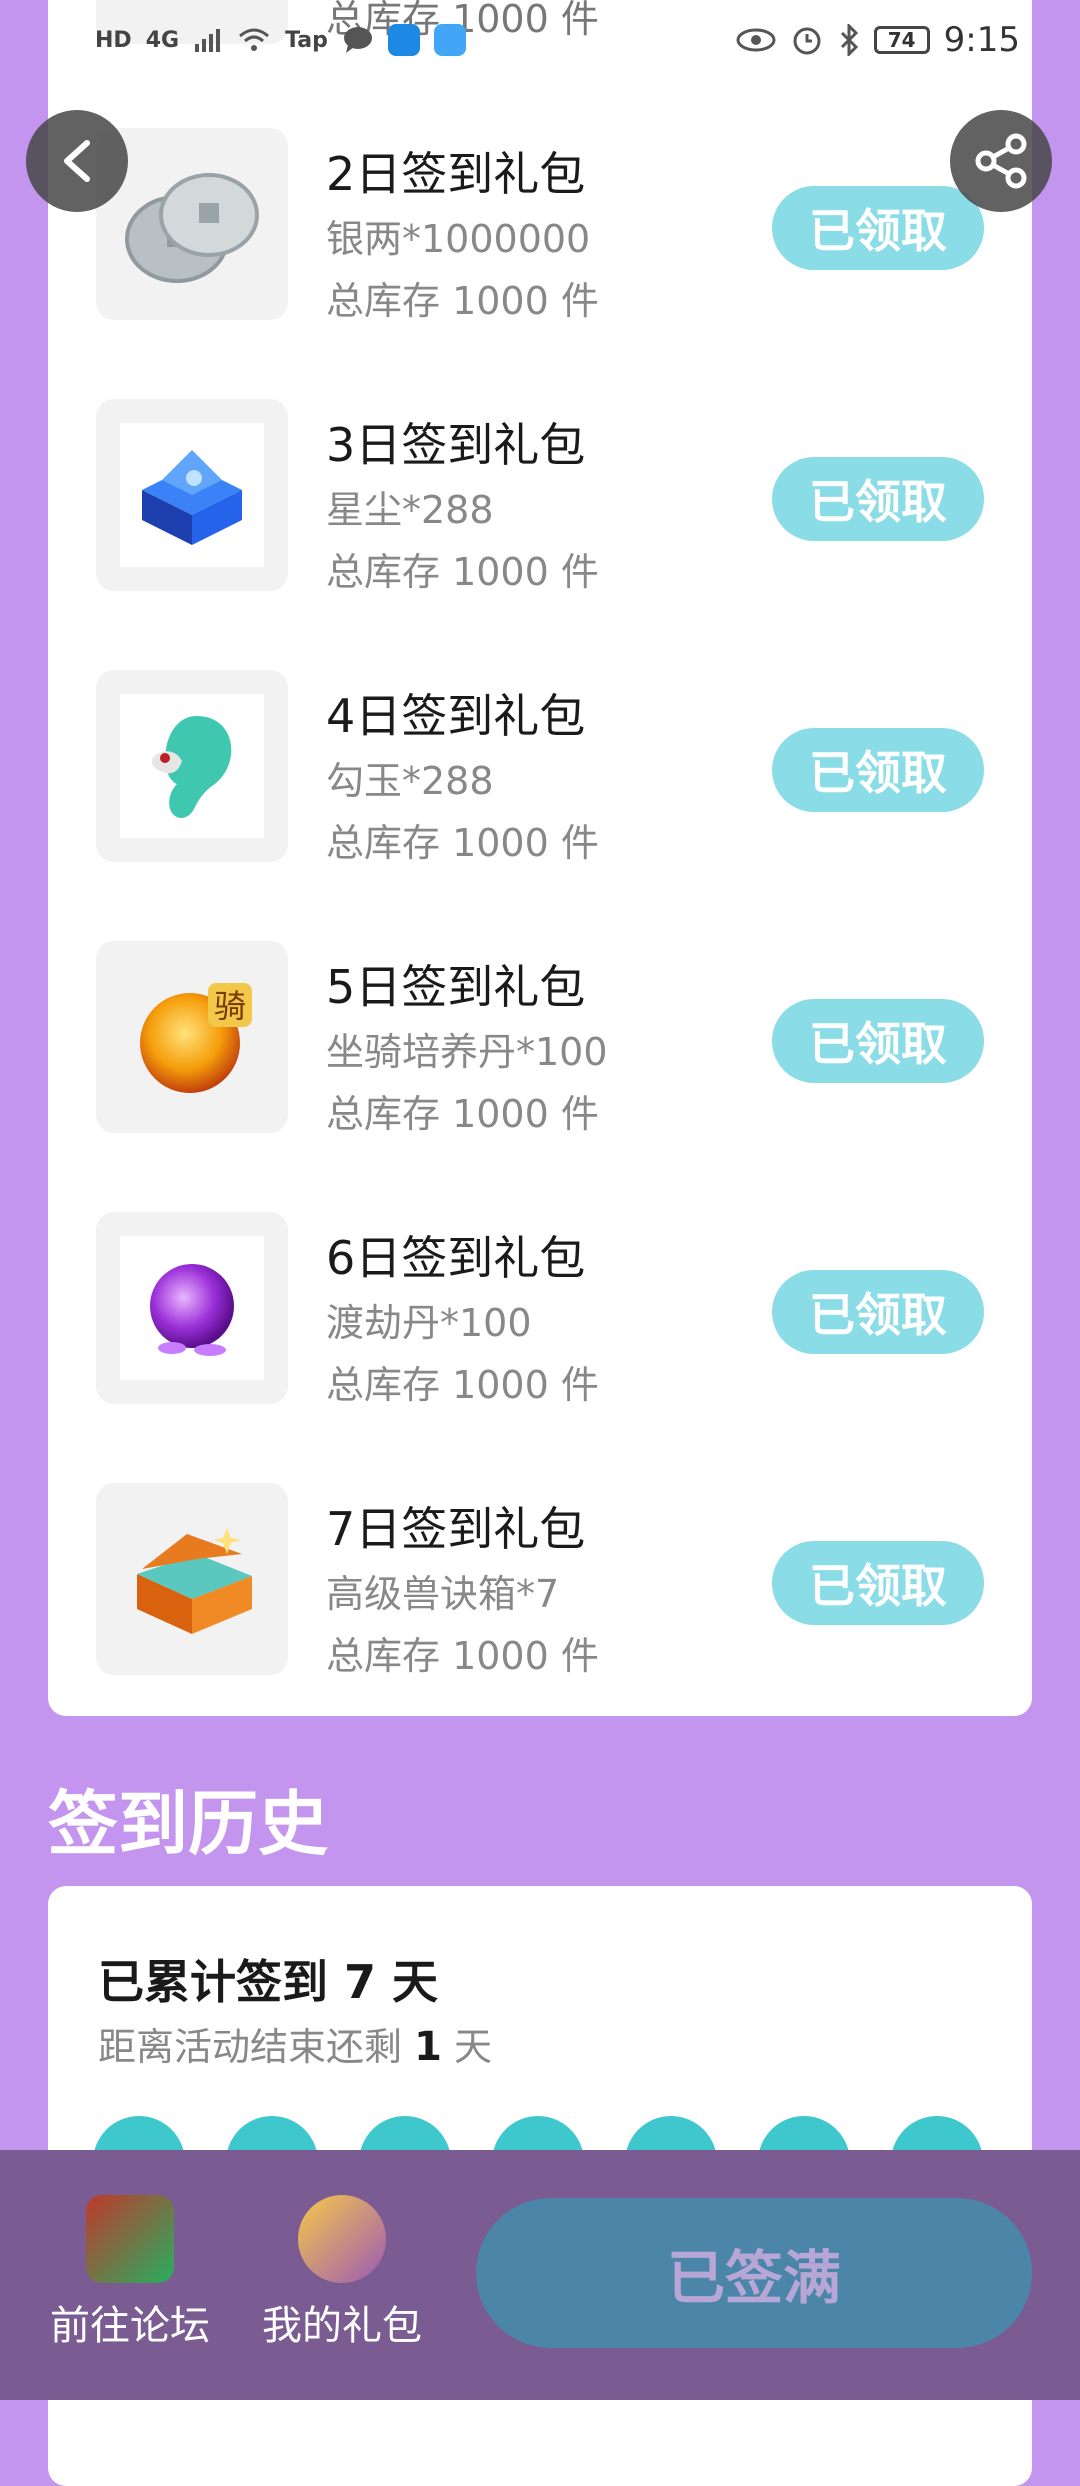  What do you see at coordinates (429, 1323) in the screenshot?
I see `reward-description: 渡劫丹*100` at bounding box center [429, 1323].